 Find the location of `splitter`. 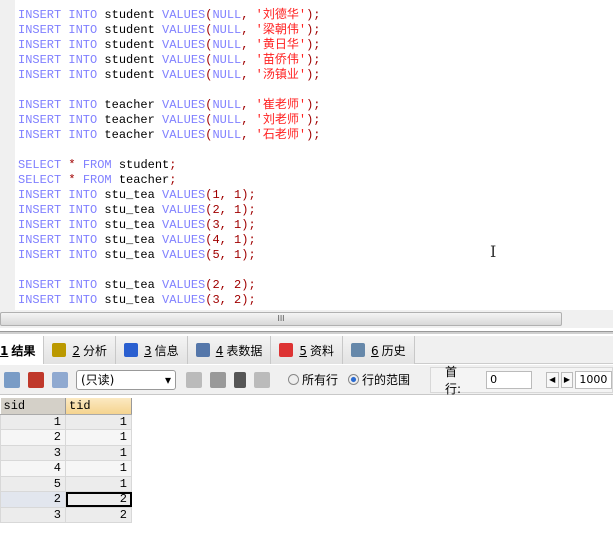

splitter is located at coordinates (306, 332).